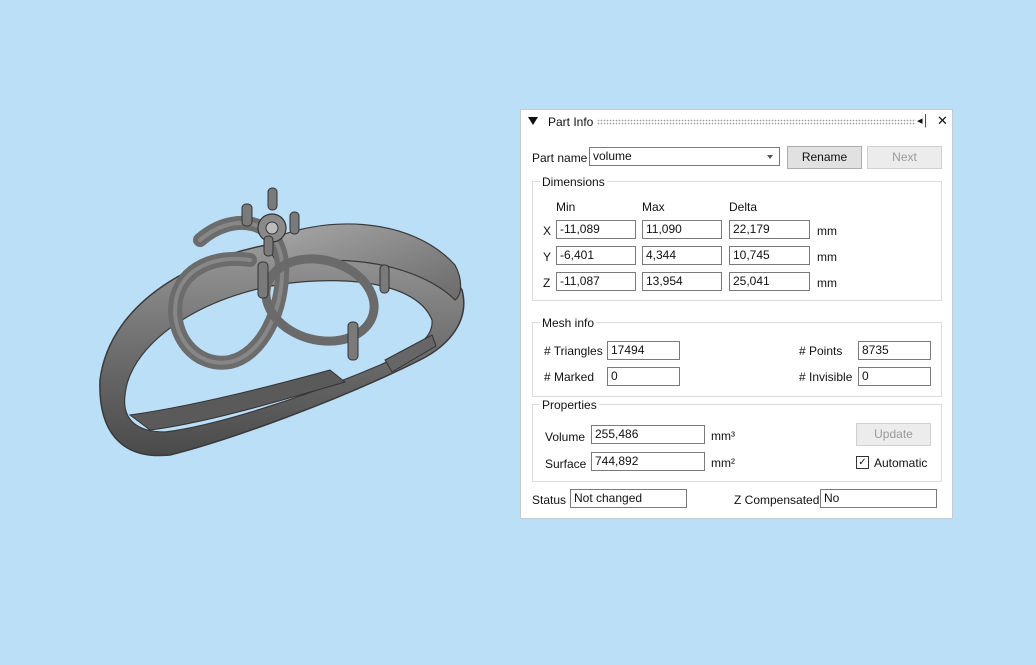 Image resolution: width=1036 pixels, height=665 pixels. What do you see at coordinates (596, 255) in the screenshot?
I see `y-min-field: -6,401` at bounding box center [596, 255].